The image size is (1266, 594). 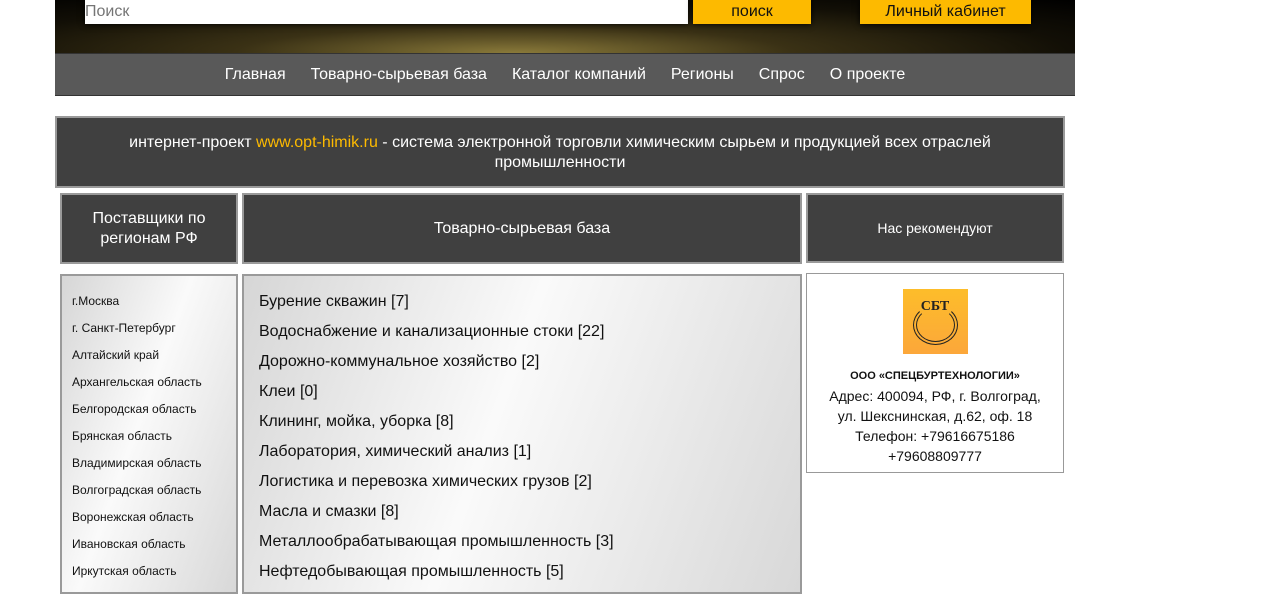 What do you see at coordinates (149, 463) in the screenshot?
I see `region-item: Владимирская область` at bounding box center [149, 463].